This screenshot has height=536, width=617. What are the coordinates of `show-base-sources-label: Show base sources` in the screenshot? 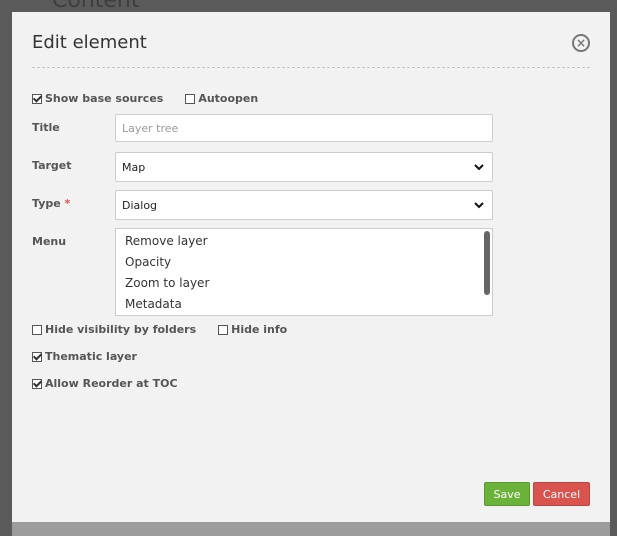 It's located at (104, 98).